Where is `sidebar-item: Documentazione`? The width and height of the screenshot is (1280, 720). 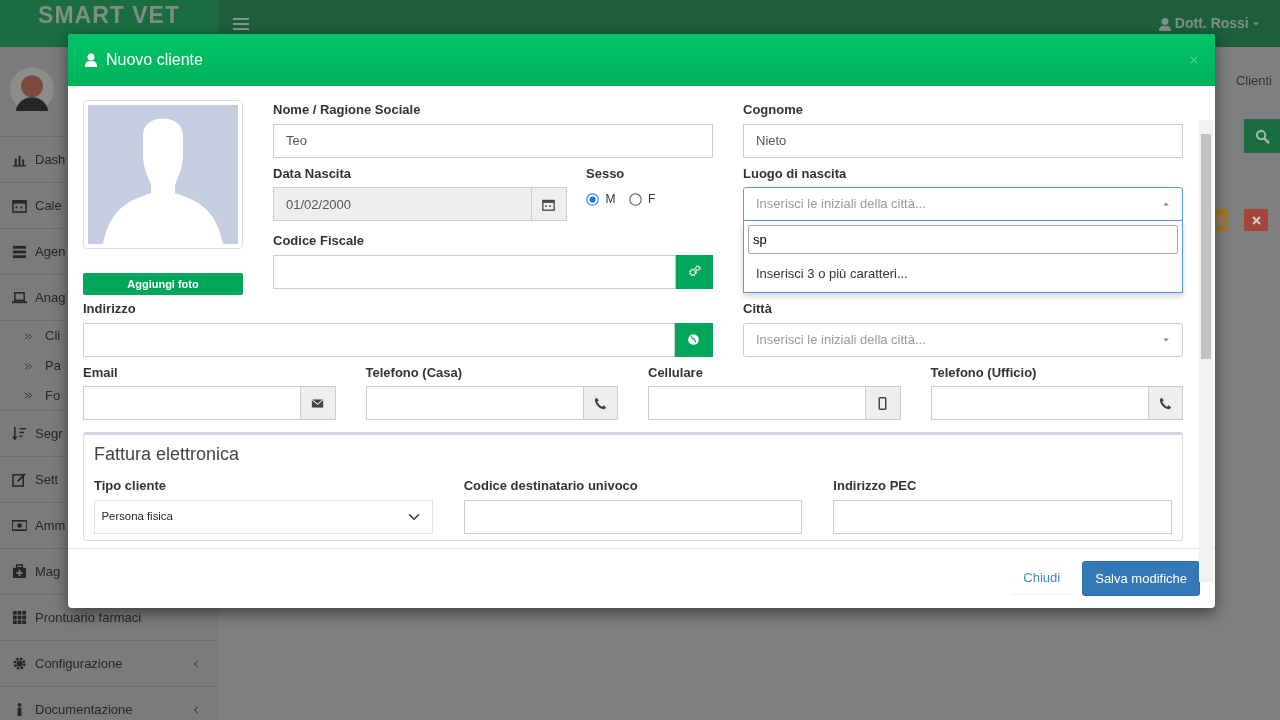 sidebar-item: Documentazione is located at coordinates (84, 709).